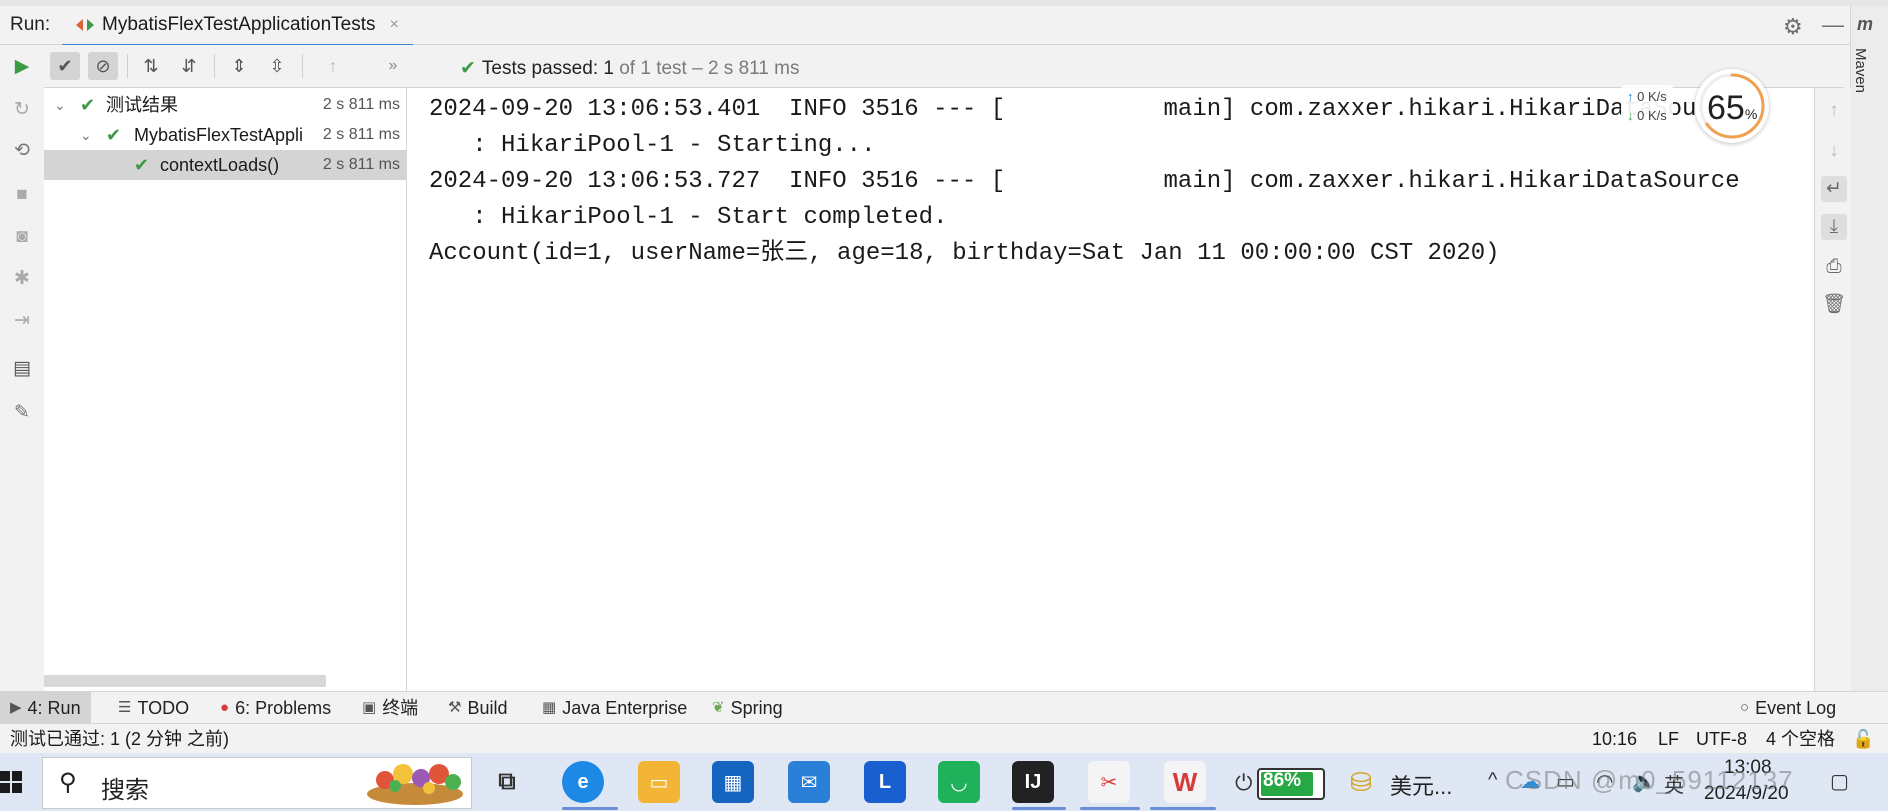 This screenshot has height=811, width=1888. What do you see at coordinates (22, 195) in the screenshot?
I see `stop-icon: ■` at bounding box center [22, 195].